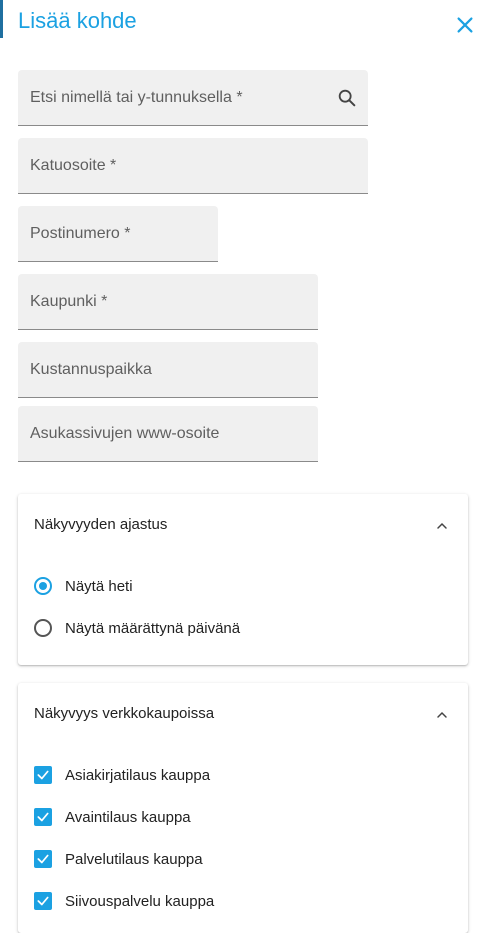 This screenshot has height=933, width=478. I want to click on postal-code-field: Postinumero *, so click(118, 234).